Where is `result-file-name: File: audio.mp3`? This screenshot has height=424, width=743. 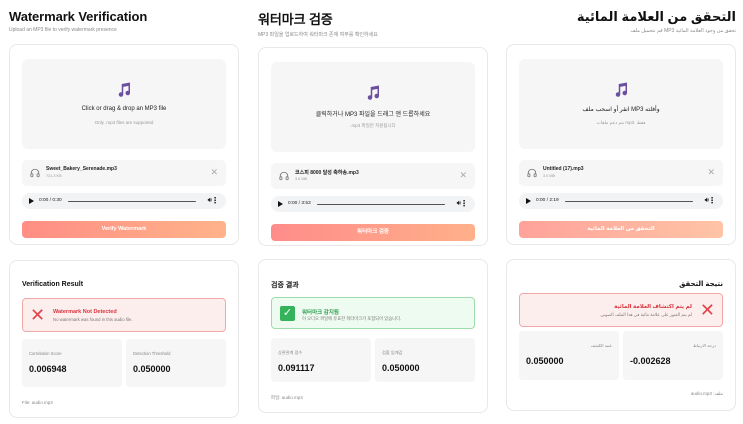 result-file-name: File: audio.mp3 is located at coordinates (37, 402).